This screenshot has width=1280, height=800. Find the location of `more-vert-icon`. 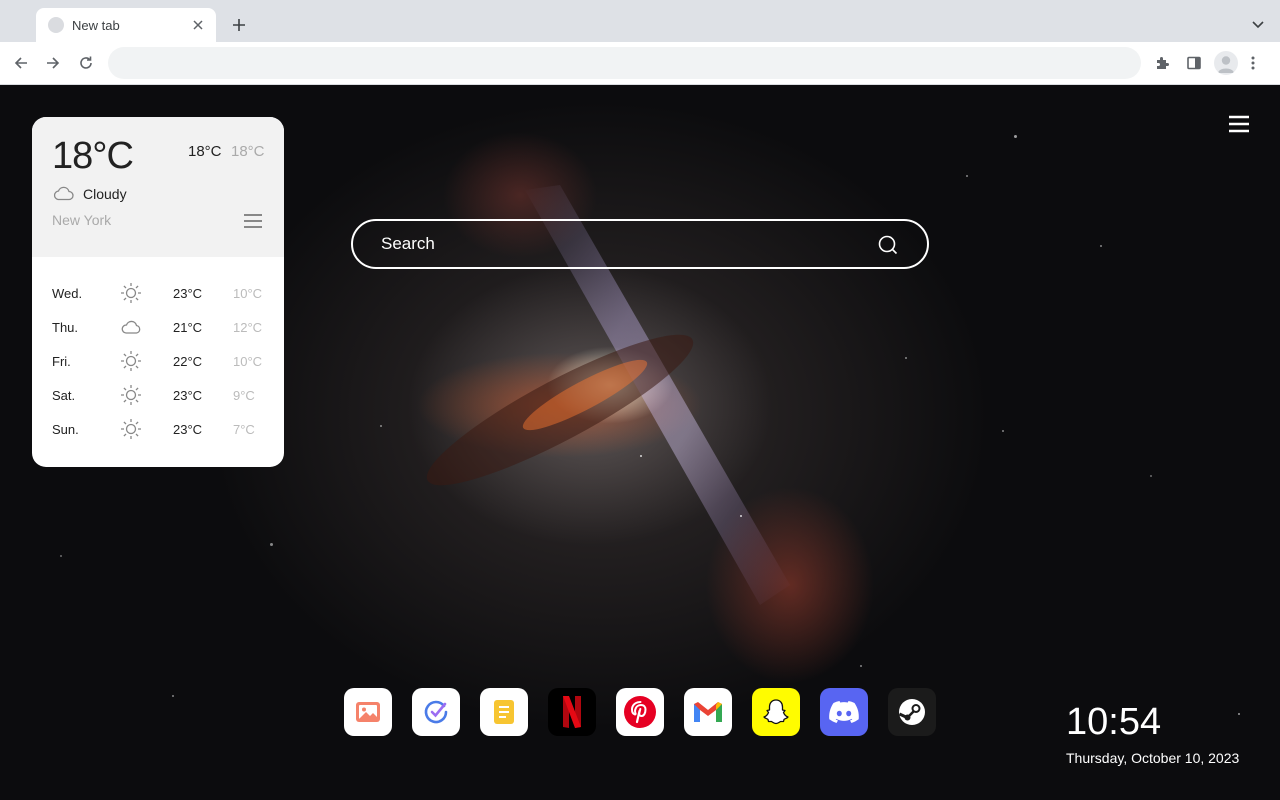

more-vert-icon is located at coordinates (1253, 63).